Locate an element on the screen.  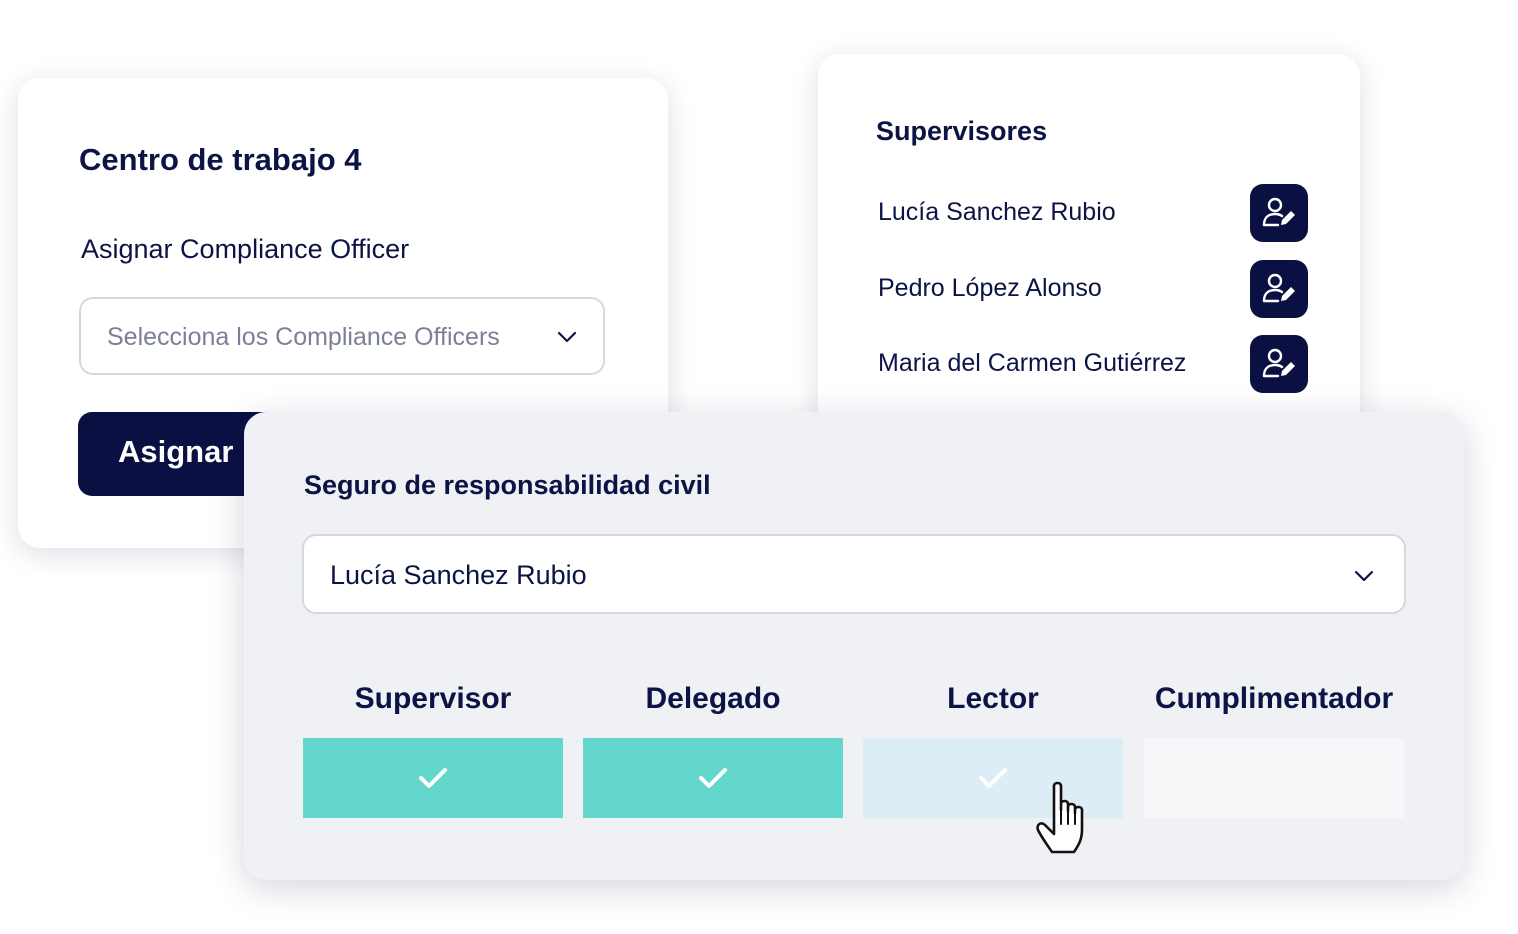
role-header-cumplimentador: Cumplimentador is located at coordinates (1274, 698).